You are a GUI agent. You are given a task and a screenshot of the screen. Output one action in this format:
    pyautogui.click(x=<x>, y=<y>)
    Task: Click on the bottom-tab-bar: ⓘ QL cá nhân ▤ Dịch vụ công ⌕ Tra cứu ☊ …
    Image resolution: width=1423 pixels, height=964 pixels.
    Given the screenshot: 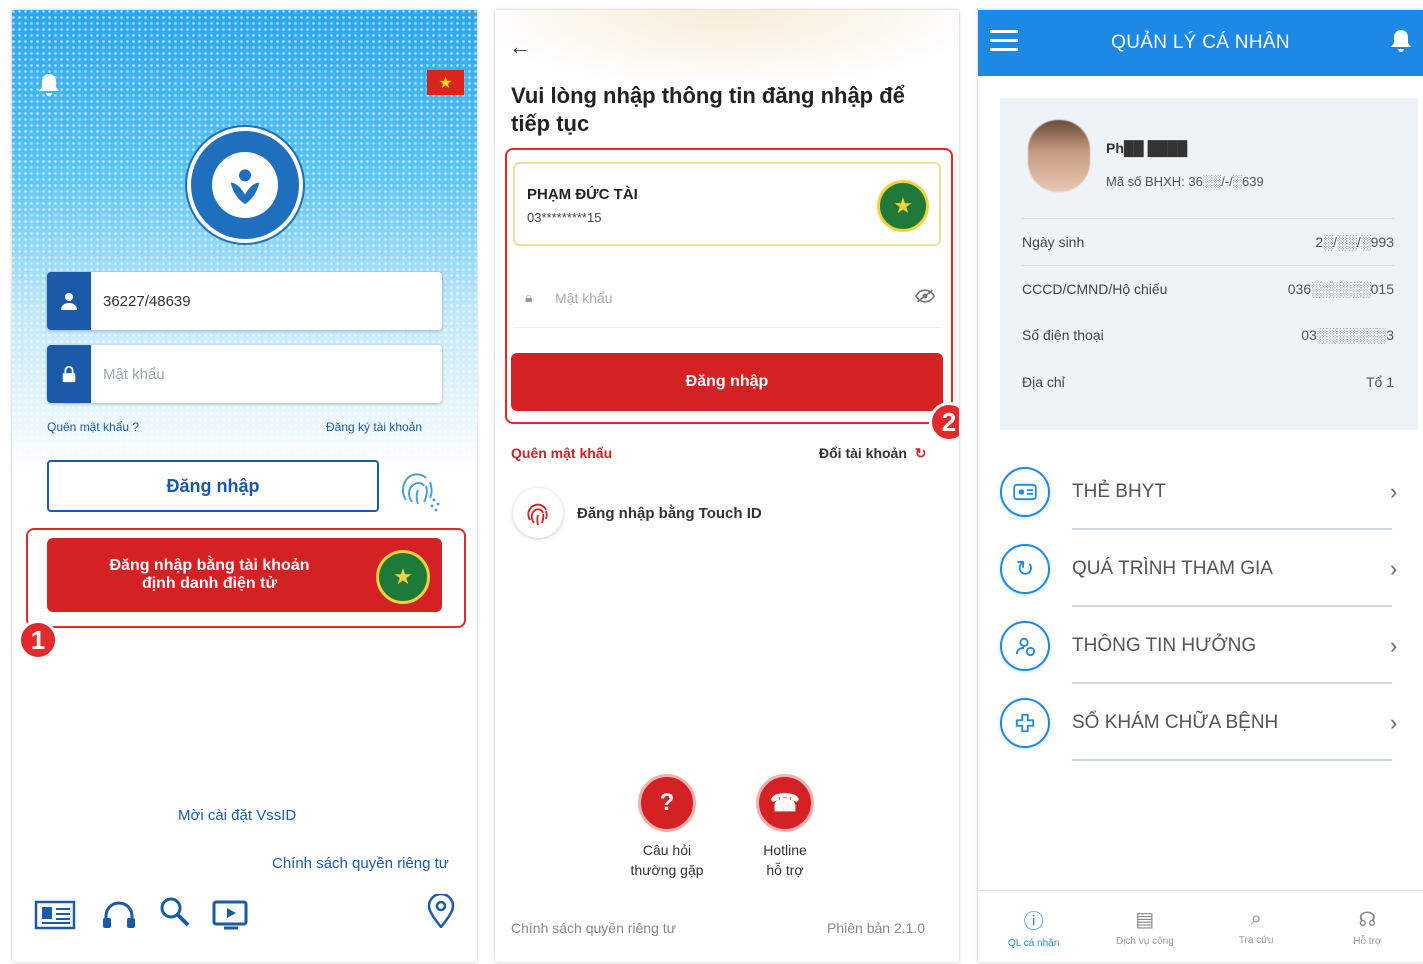 What is the action you would take?
    pyautogui.click(x=1200, y=926)
    